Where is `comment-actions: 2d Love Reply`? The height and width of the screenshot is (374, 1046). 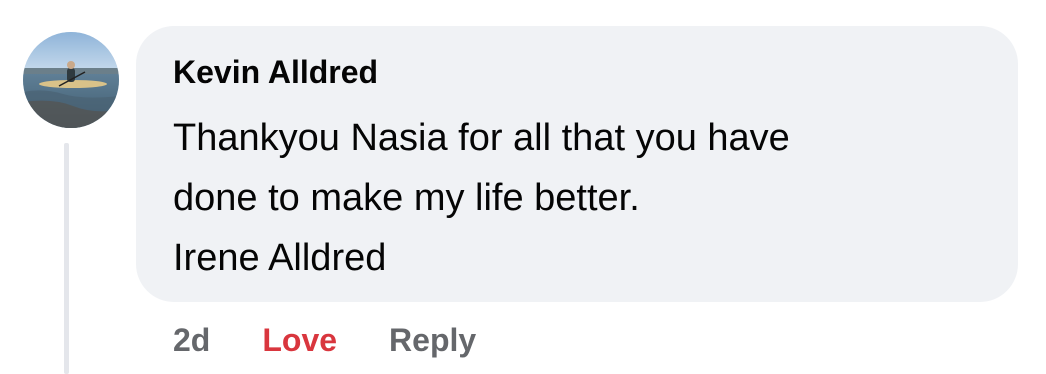 comment-actions: 2d Love Reply is located at coordinates (324, 340).